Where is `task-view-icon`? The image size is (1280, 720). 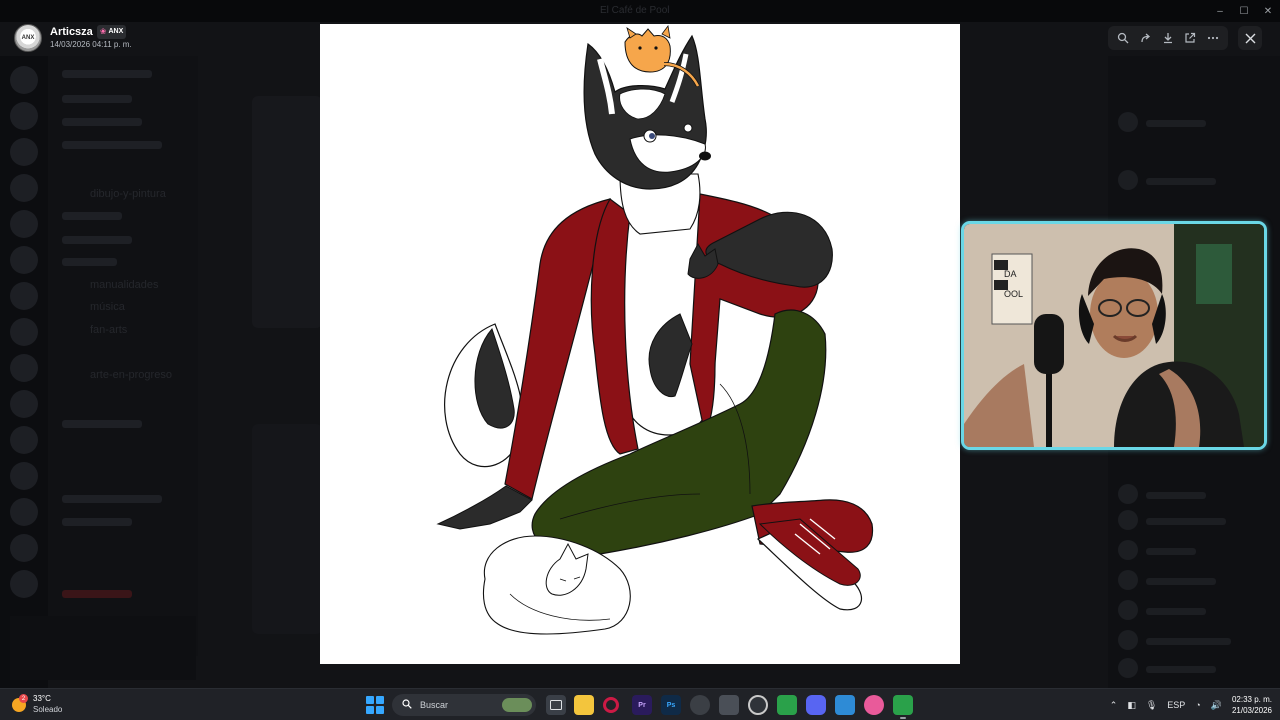
task-view-icon is located at coordinates (556, 705).